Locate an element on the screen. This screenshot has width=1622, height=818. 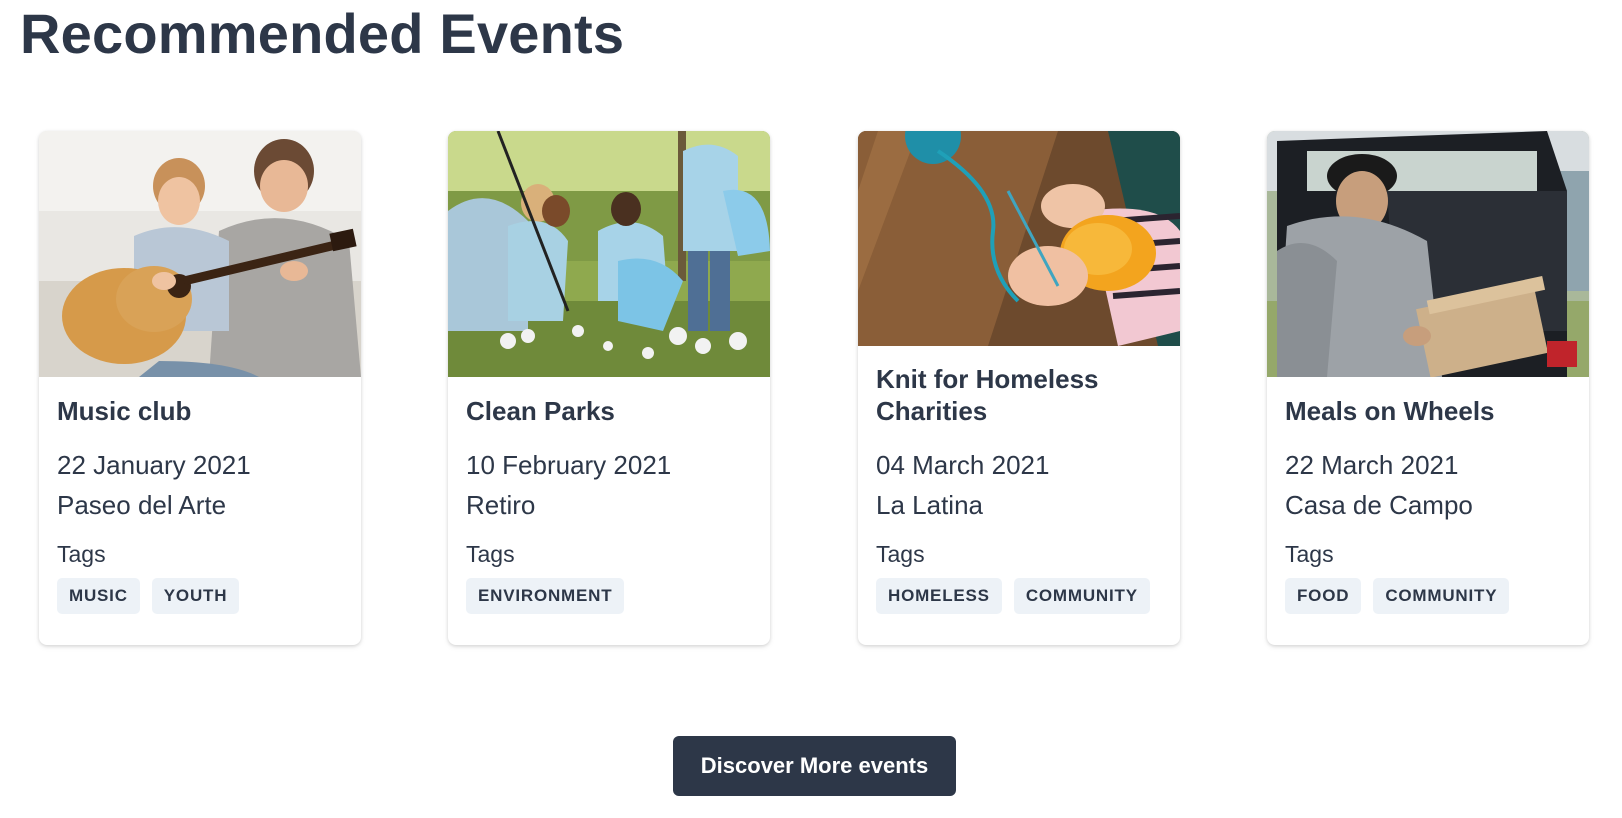
tag-list: HOMELESS COMMUNITY is located at coordinates (1019, 596).